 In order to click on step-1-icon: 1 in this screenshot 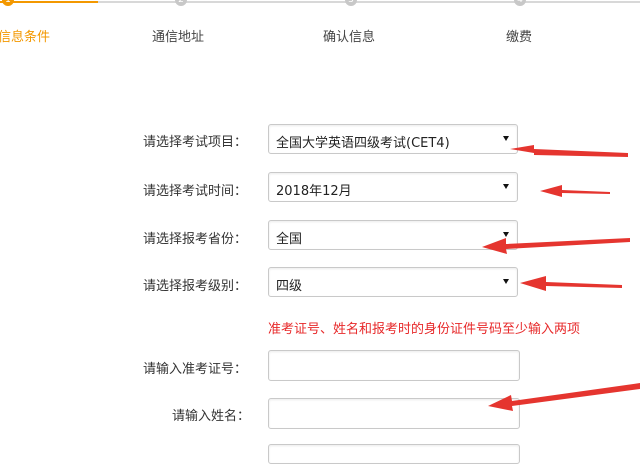, I will do `click(8, 3)`.